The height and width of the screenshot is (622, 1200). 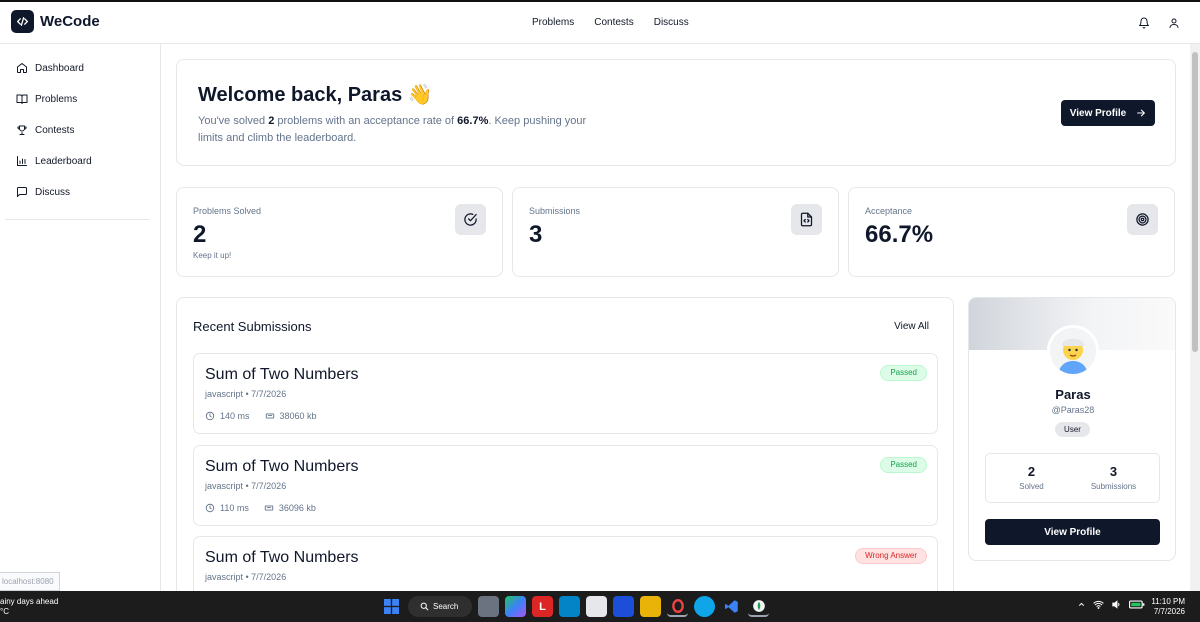 I want to click on stat-card-solved: Problems Solved 2 Keep it up!, so click(x=339, y=232).